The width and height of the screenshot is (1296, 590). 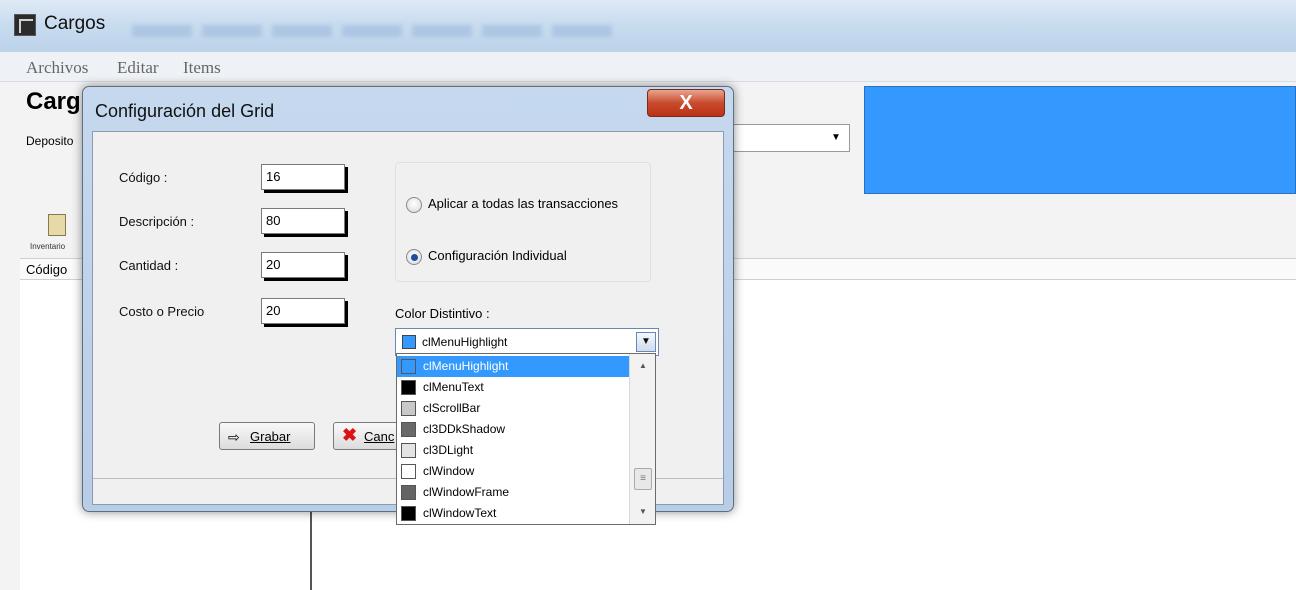 I want to click on color-option-label: clWindowFrame, so click(x=466, y=492).